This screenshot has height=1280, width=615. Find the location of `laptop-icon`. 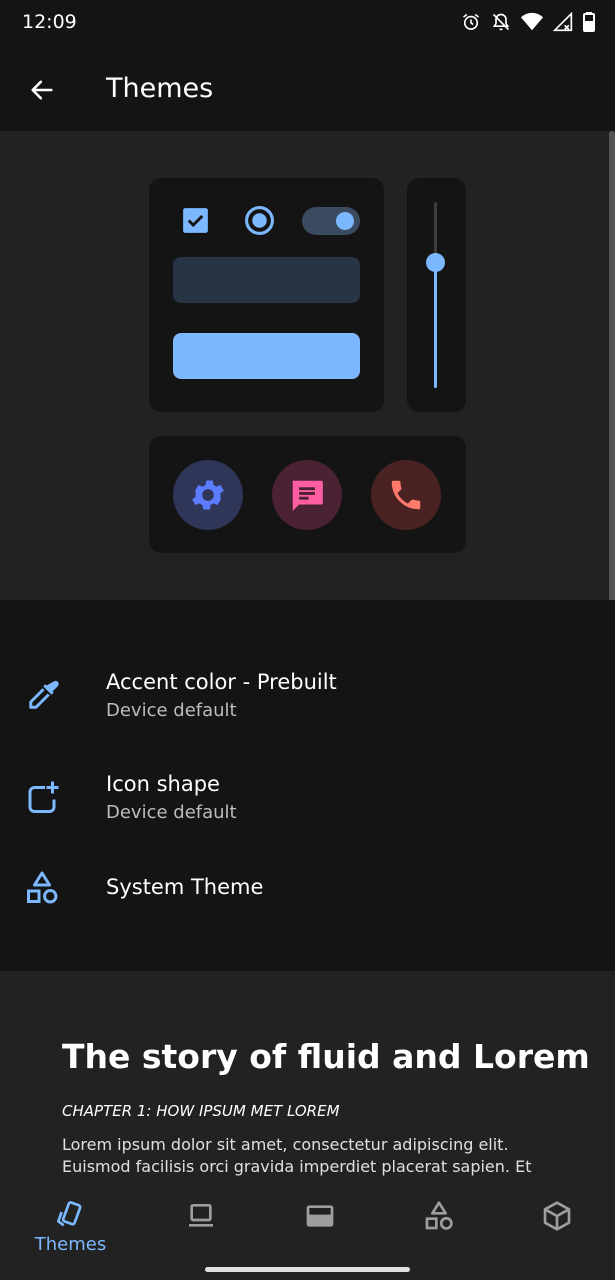

laptop-icon is located at coordinates (200, 1215).